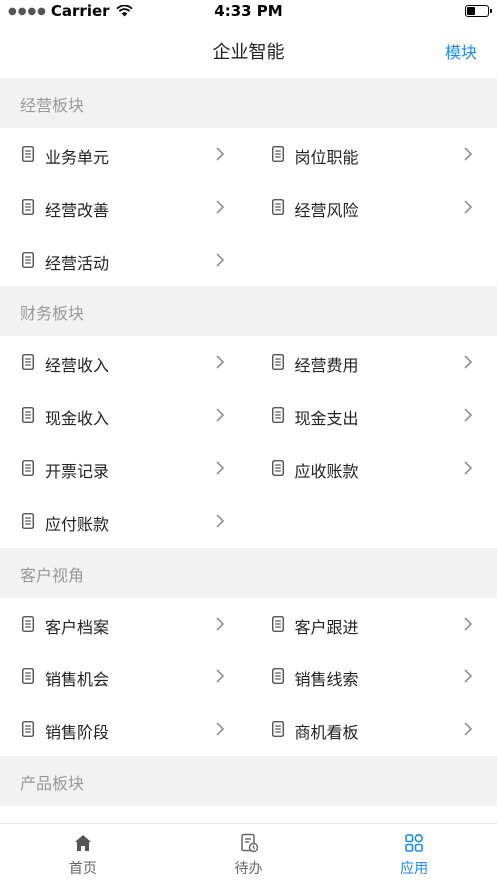  Describe the element at coordinates (124, 207) in the screenshot. I see `menu-item: 经营改善` at that location.